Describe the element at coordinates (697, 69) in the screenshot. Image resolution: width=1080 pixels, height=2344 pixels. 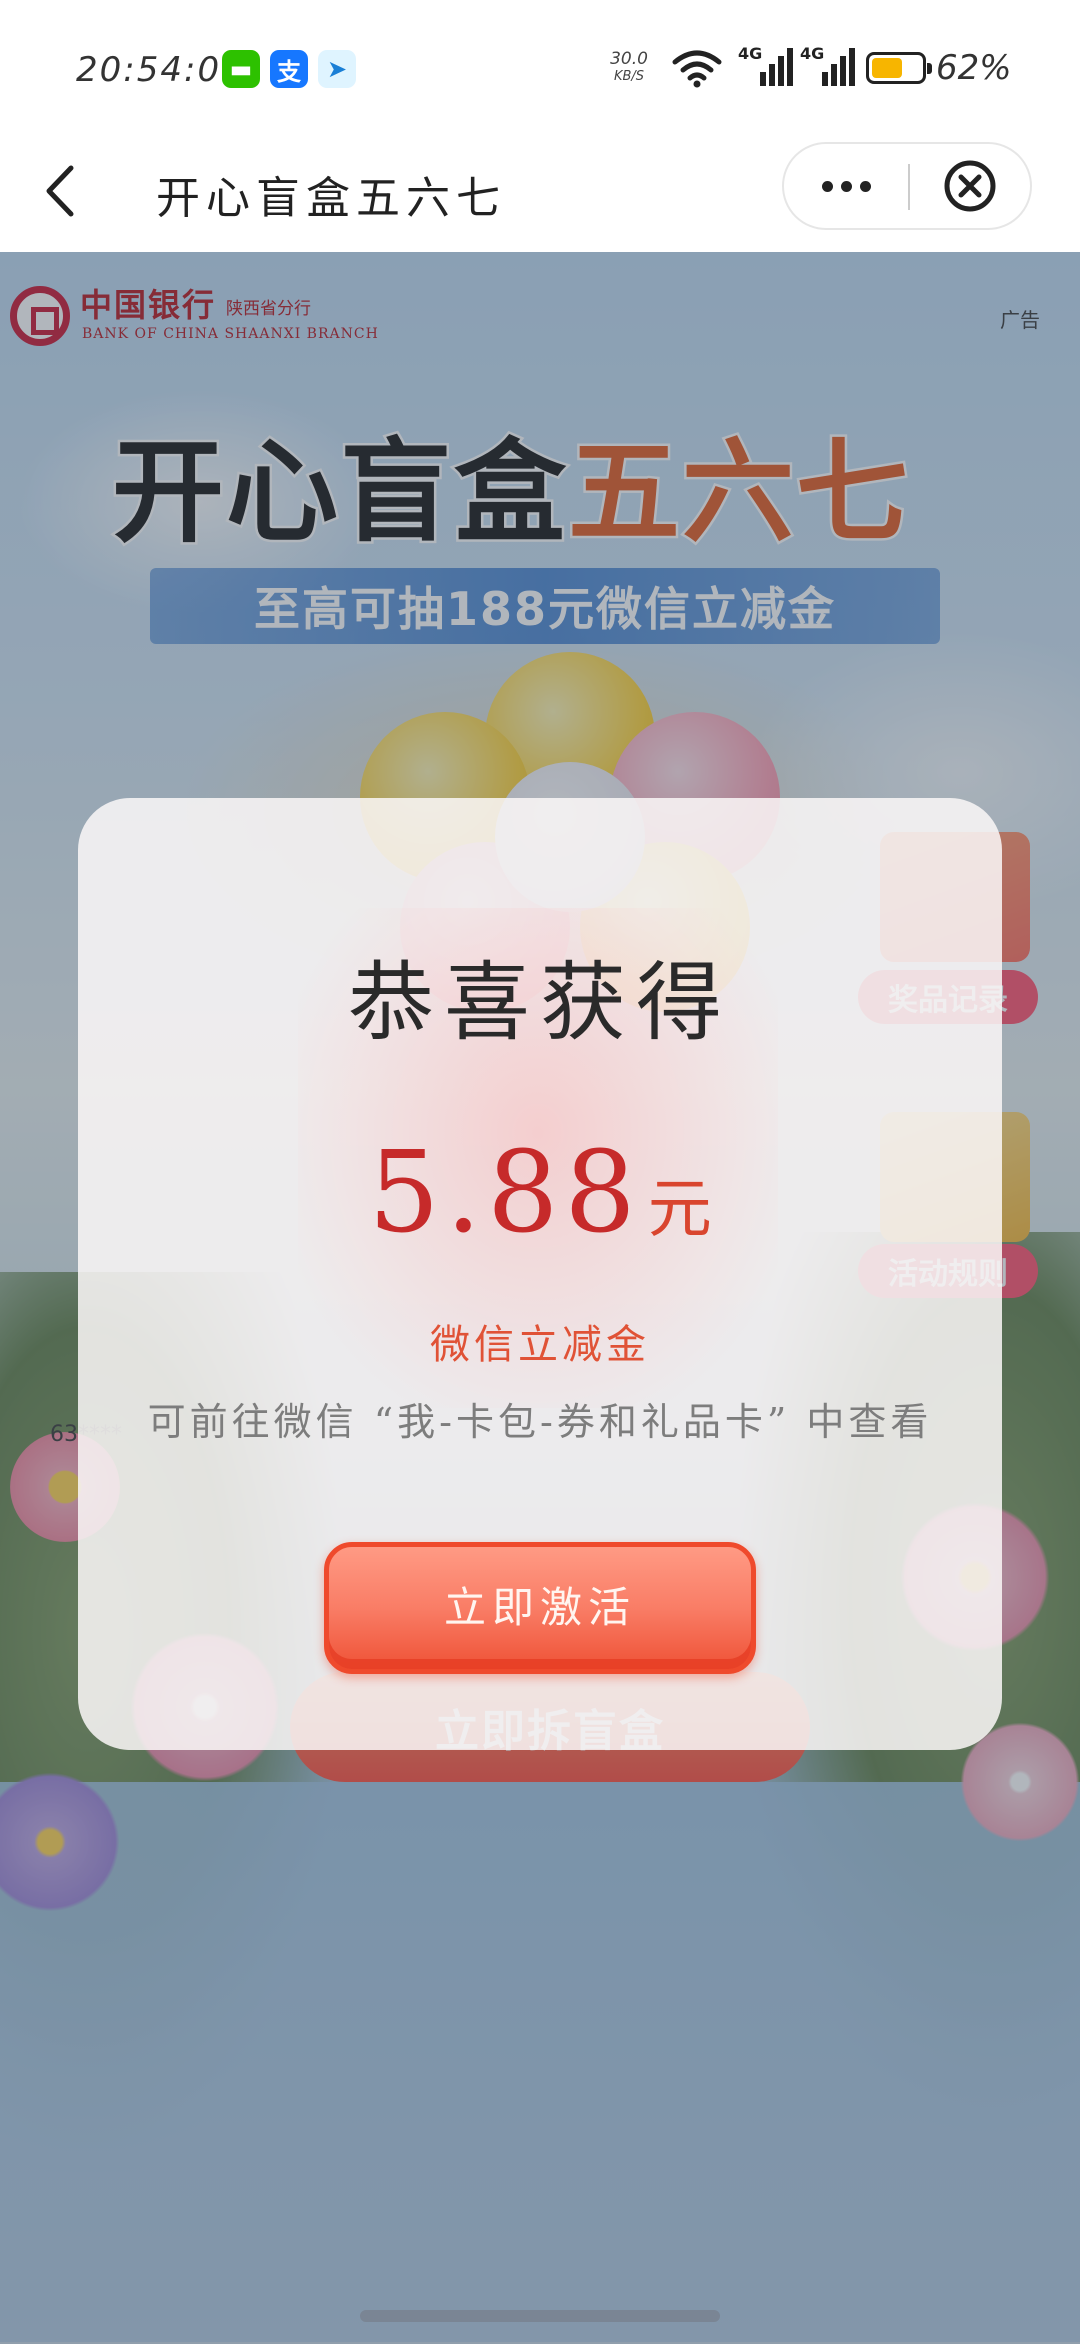
I see `wifi-icon` at that location.